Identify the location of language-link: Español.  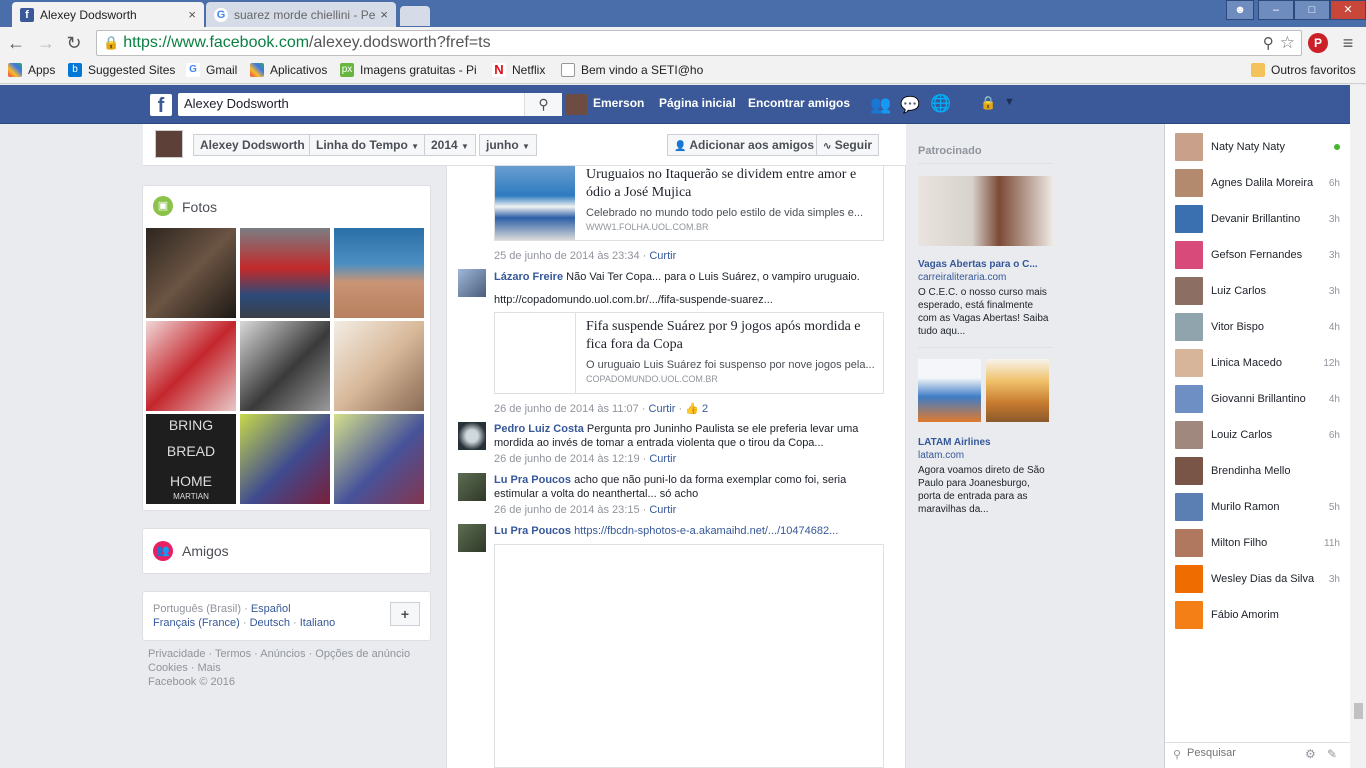
(271, 609).